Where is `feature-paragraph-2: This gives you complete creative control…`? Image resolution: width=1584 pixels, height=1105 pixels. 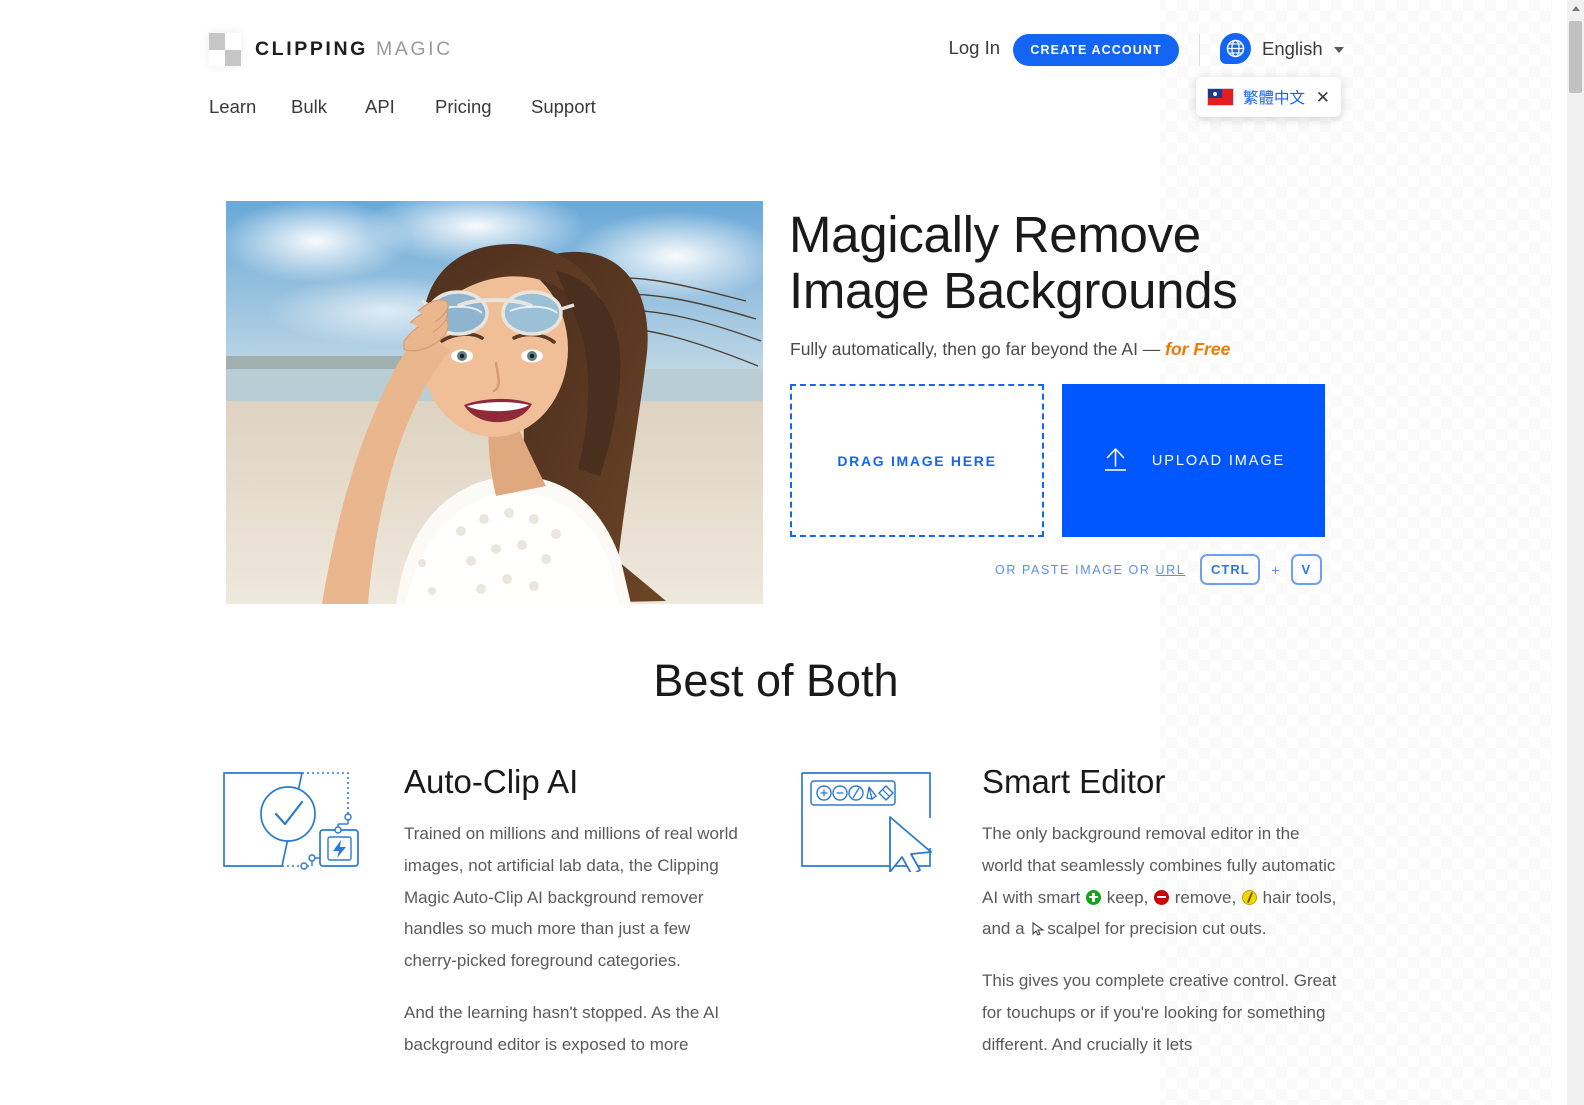
feature-paragraph-2: This gives you complete creative control… is located at coordinates (1159, 1012).